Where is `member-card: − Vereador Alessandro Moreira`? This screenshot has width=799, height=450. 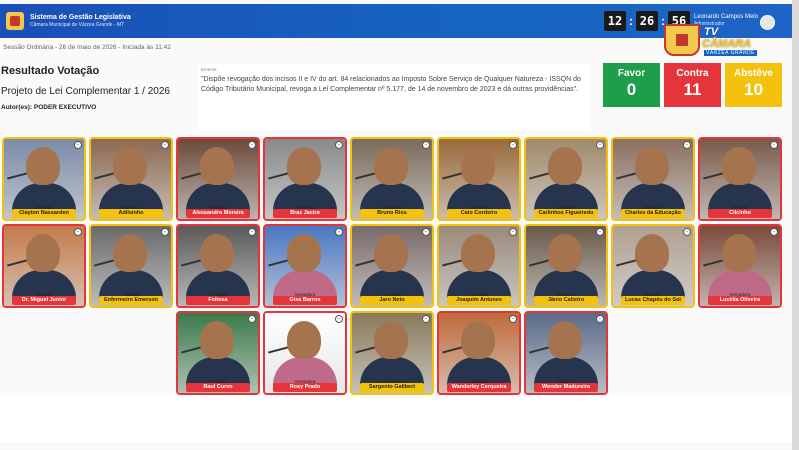 member-card: − Vereador Alessandro Moreira is located at coordinates (218, 179).